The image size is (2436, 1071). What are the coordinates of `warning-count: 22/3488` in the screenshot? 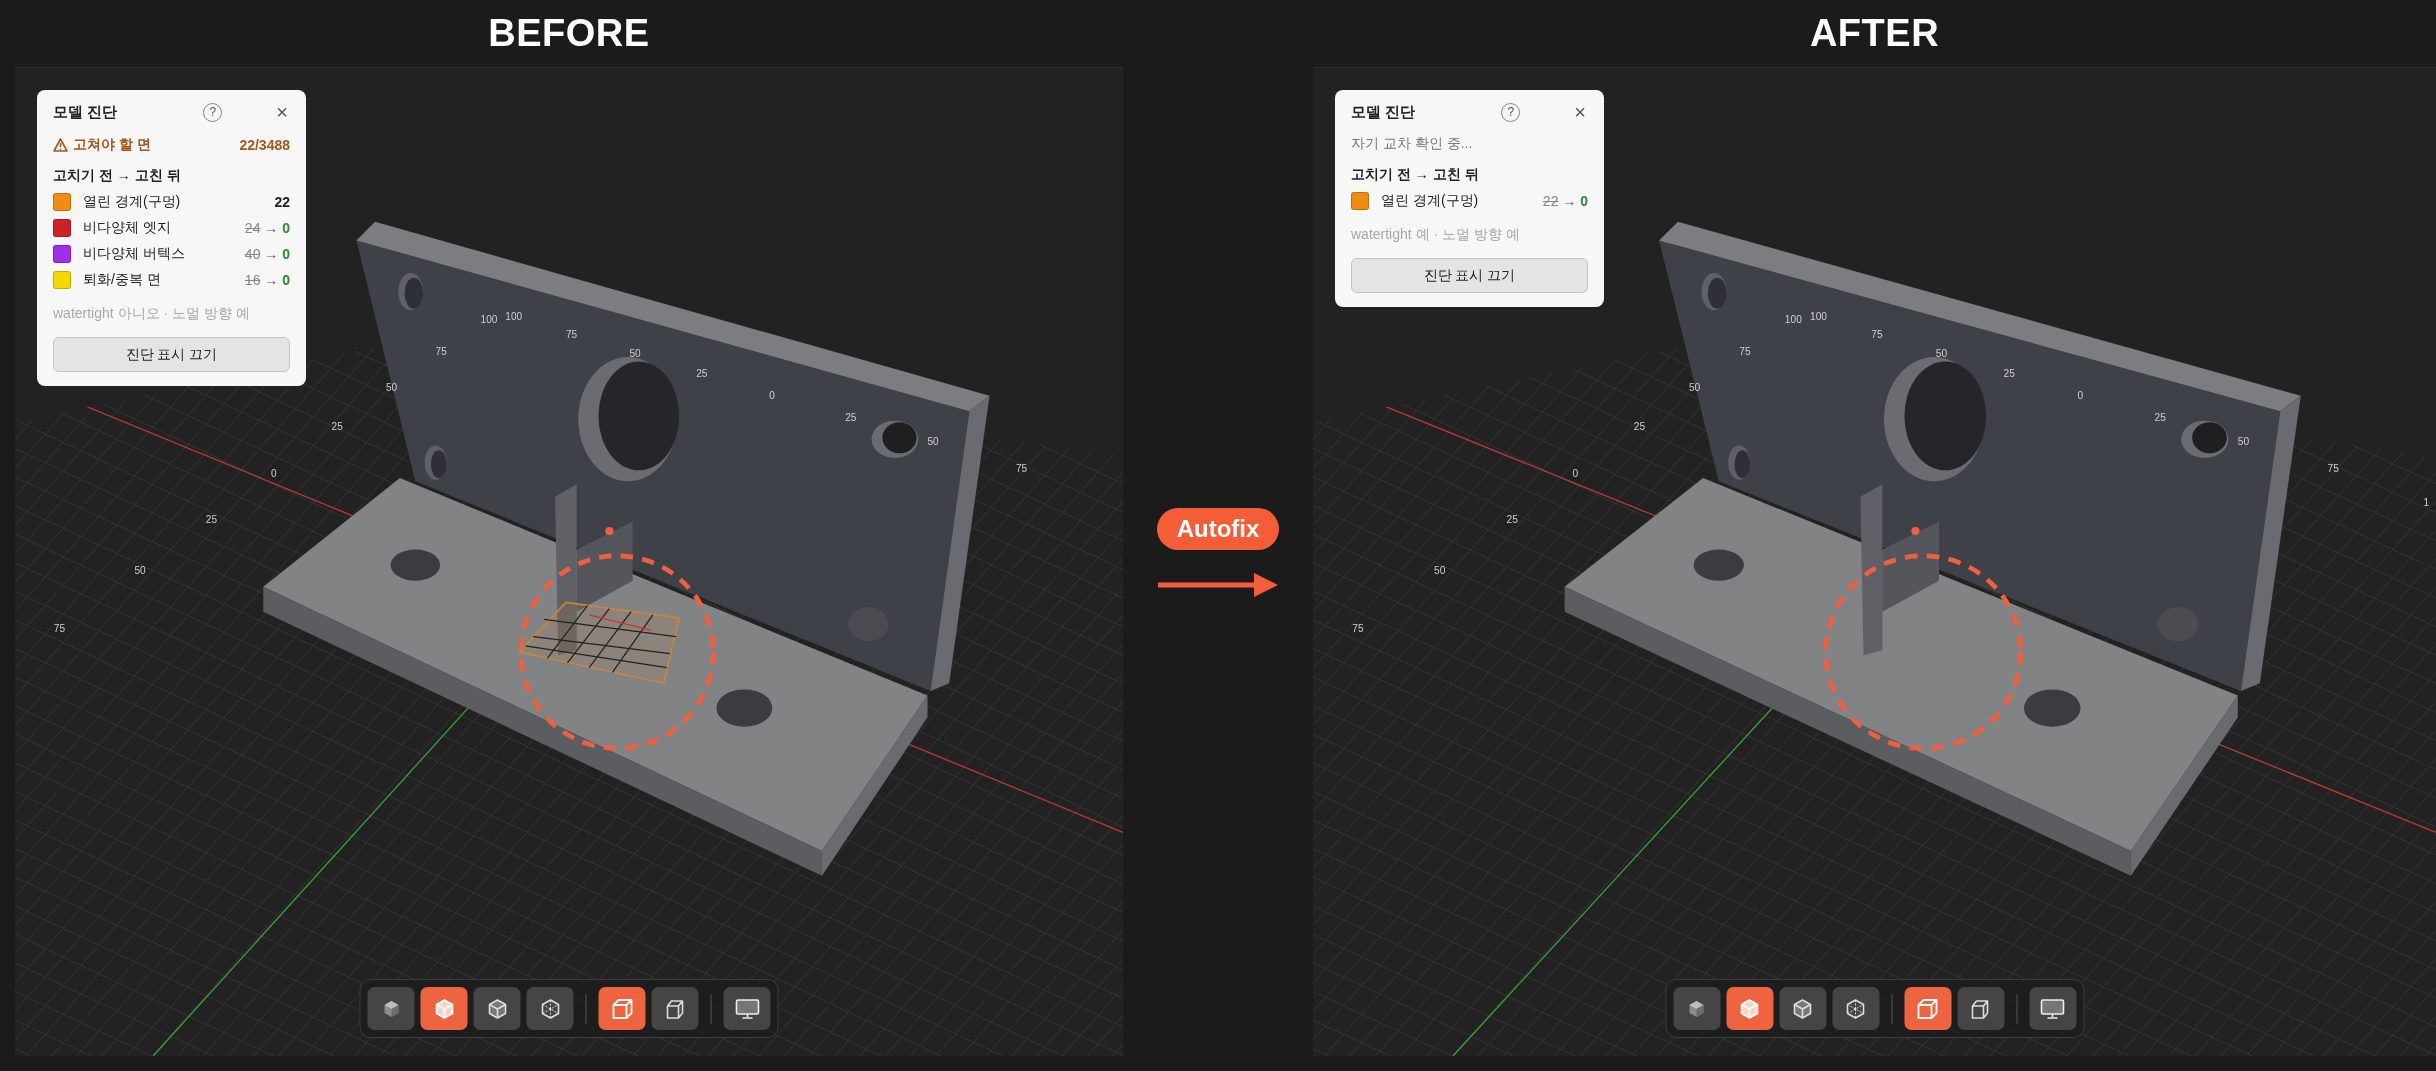 It's located at (264, 145).